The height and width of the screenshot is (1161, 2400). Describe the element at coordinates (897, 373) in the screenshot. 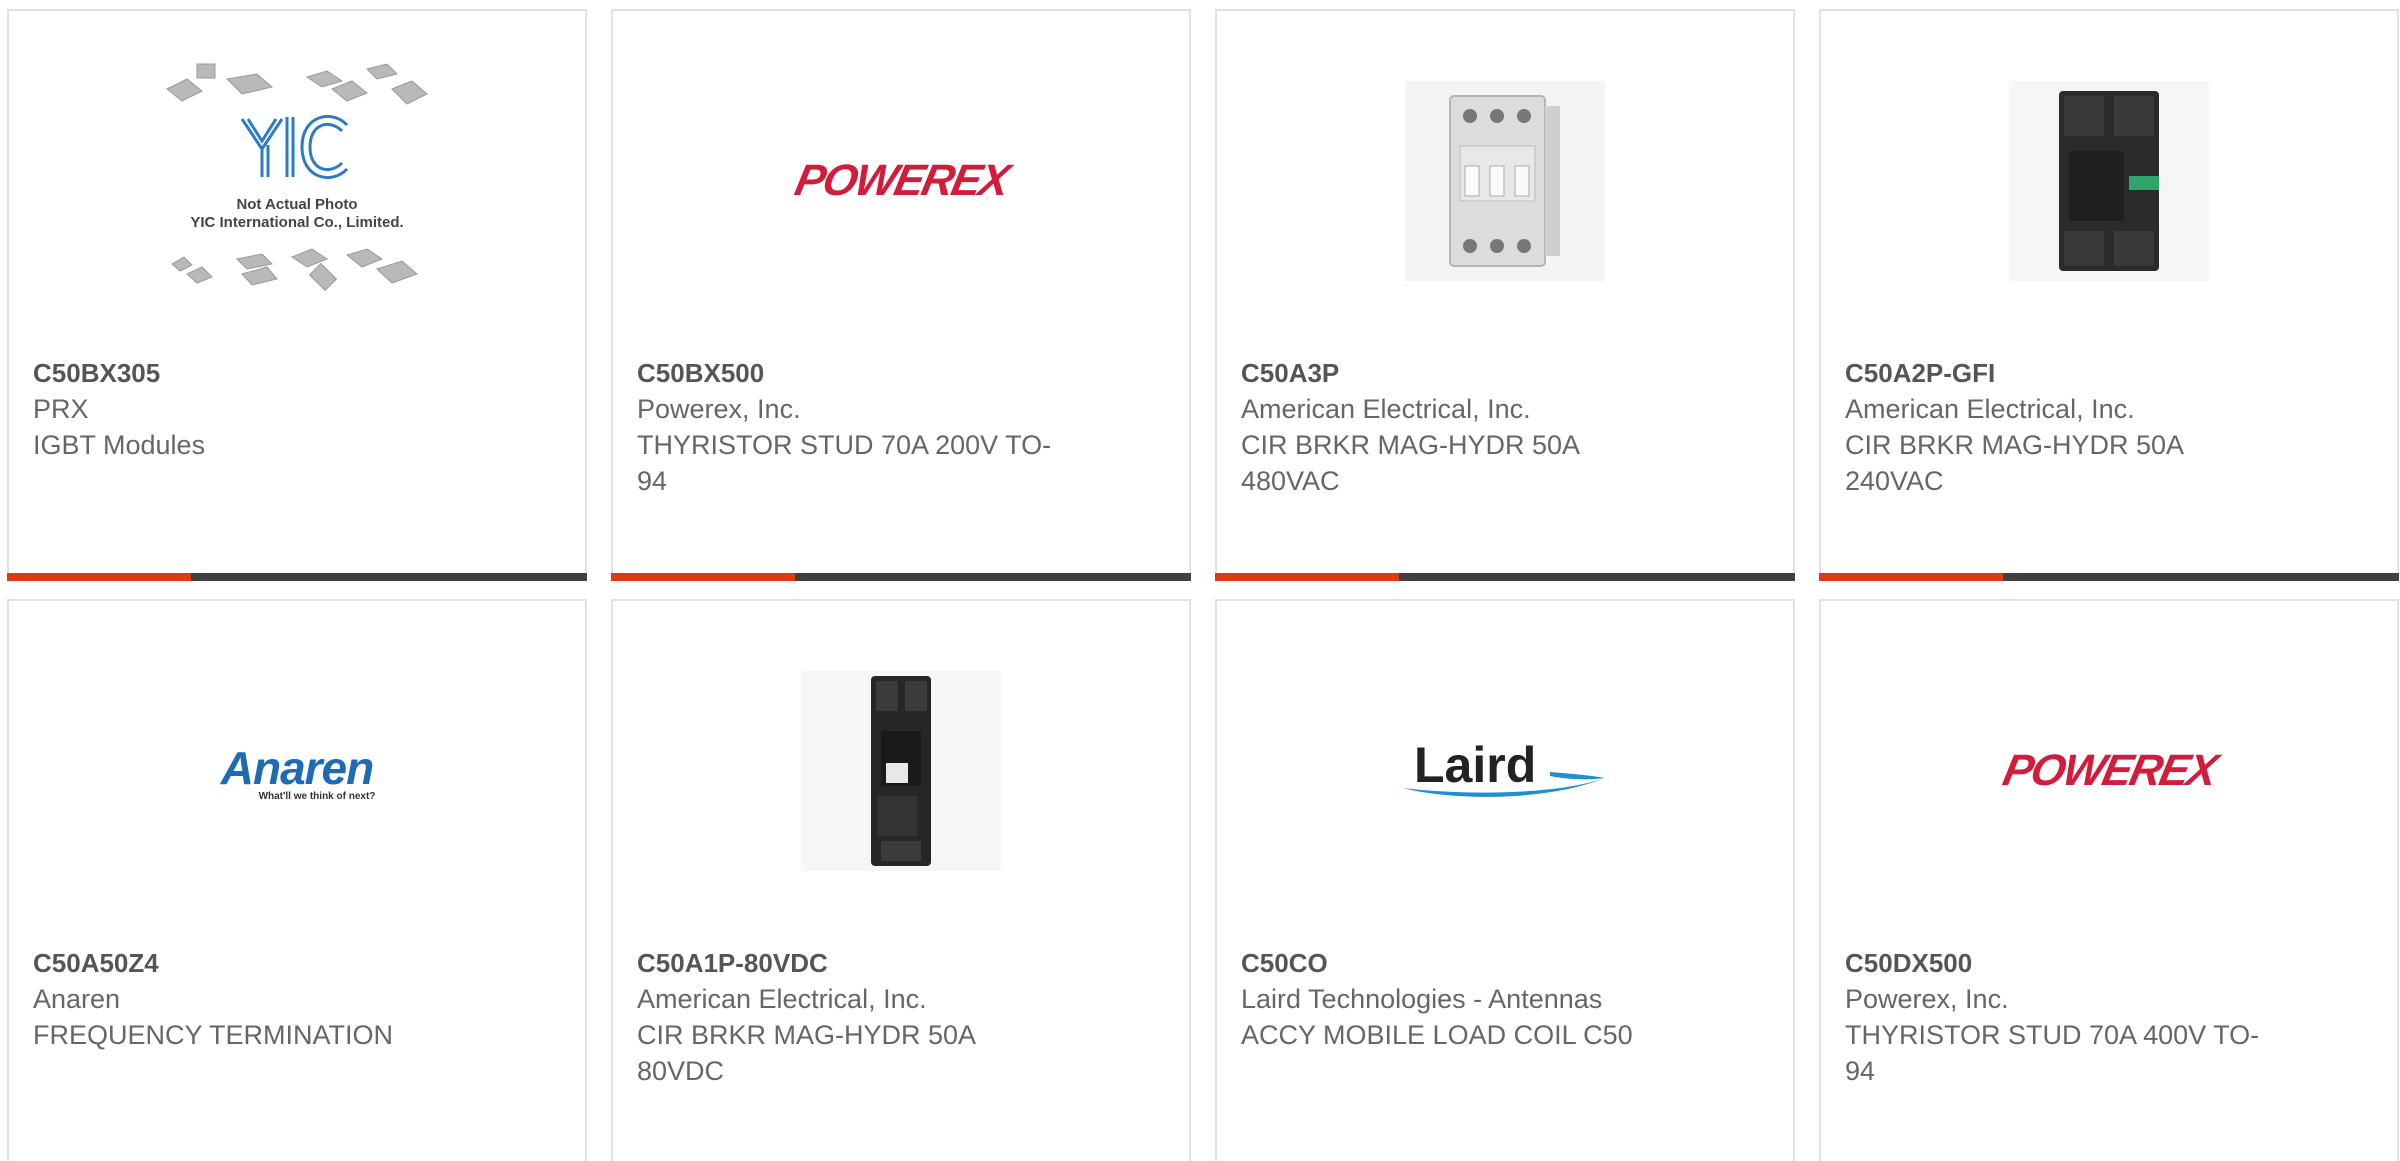

I see `part-number-link: C50BX500` at that location.